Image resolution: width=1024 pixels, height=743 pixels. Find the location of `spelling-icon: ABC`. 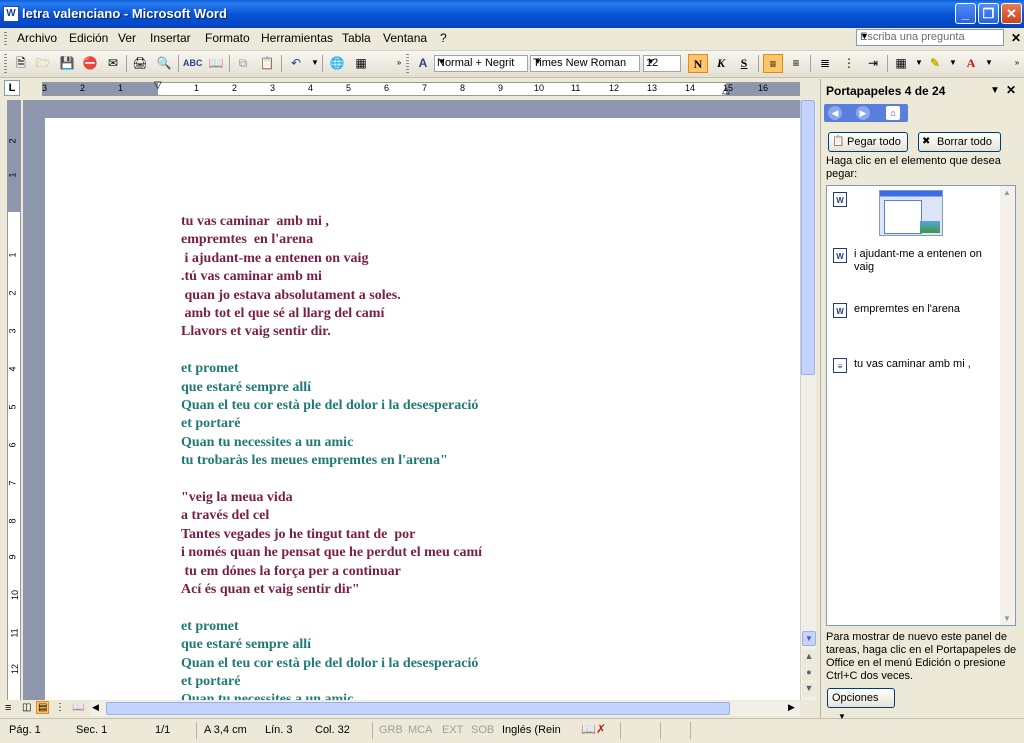

spelling-icon: ABC is located at coordinates (193, 63).